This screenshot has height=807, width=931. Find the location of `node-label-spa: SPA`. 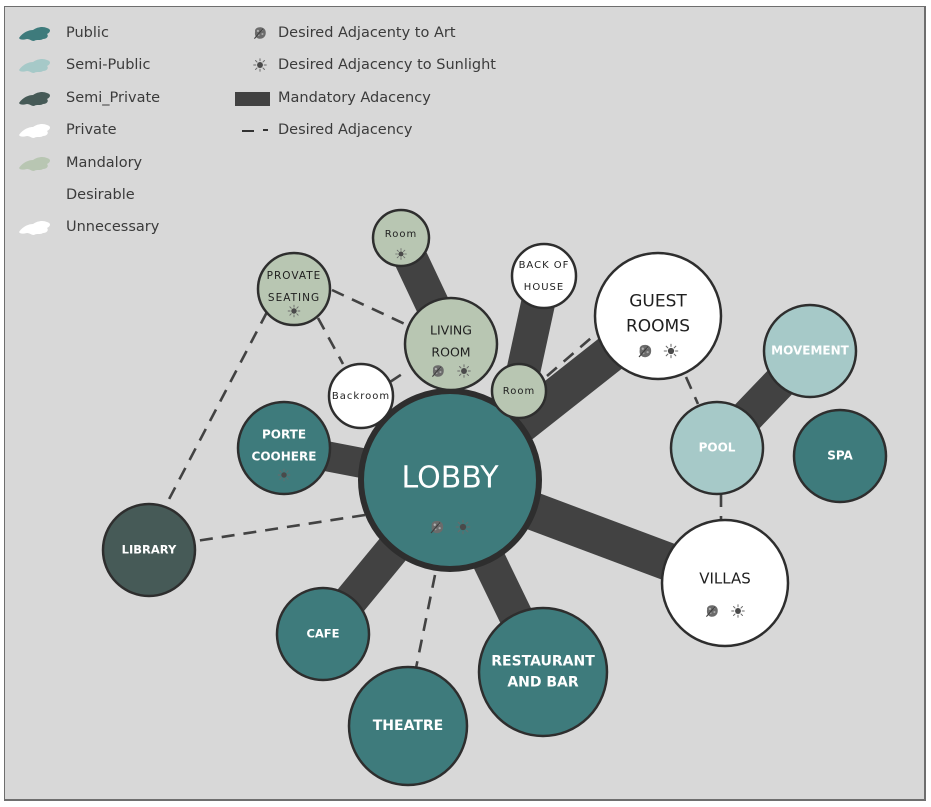

node-label-spa: SPA is located at coordinates (840, 456).